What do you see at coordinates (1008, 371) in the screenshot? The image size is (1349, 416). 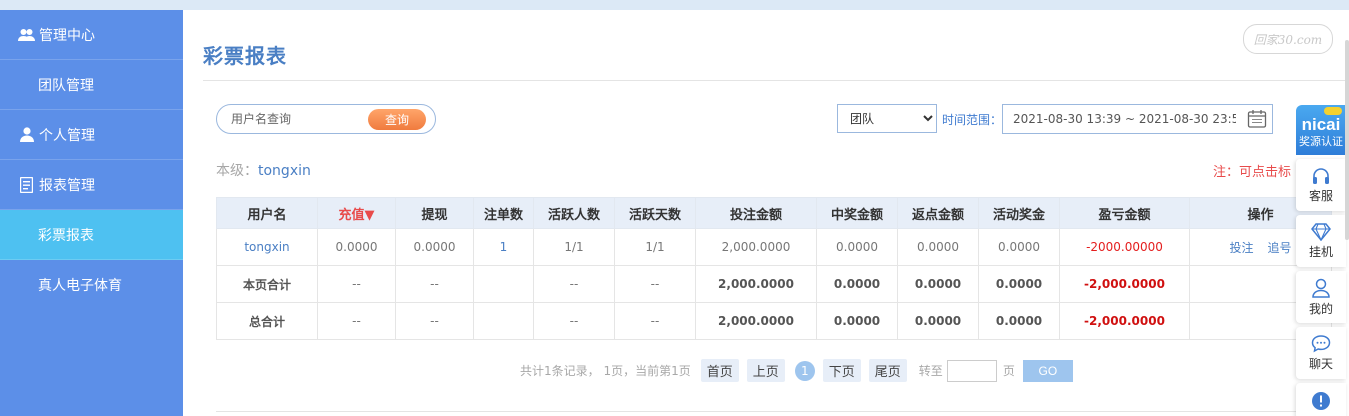 I see `page-unit-label: 页` at bounding box center [1008, 371].